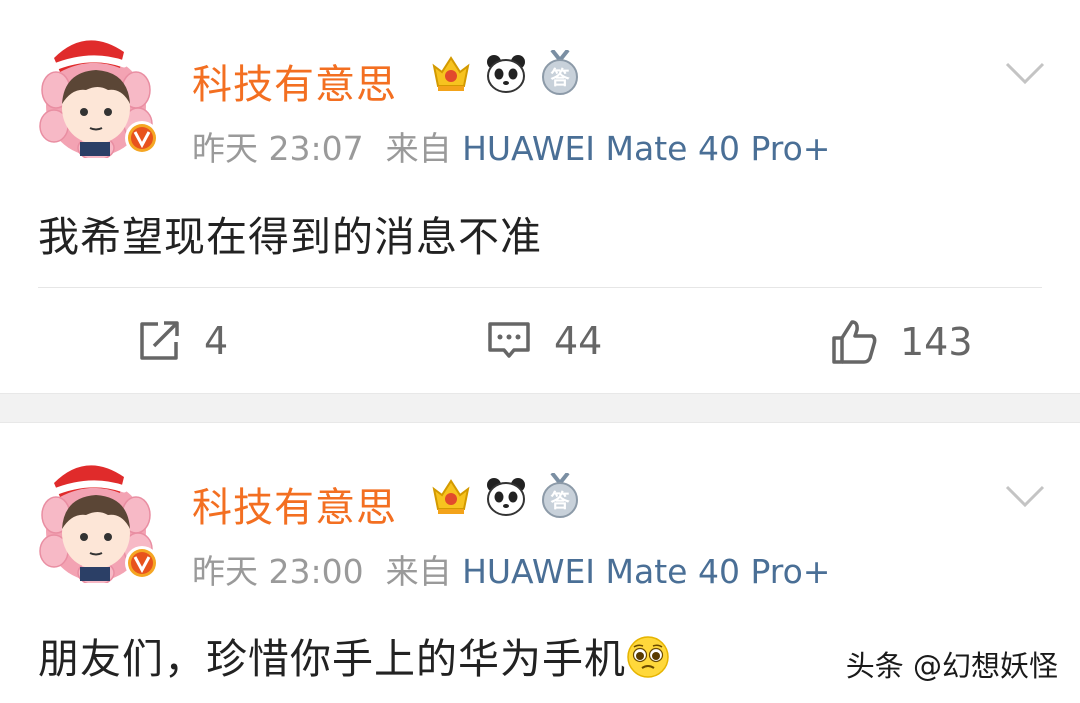 This screenshot has height=703, width=1080. I want to click on post-actions: 4 44 143, so click(540, 343).